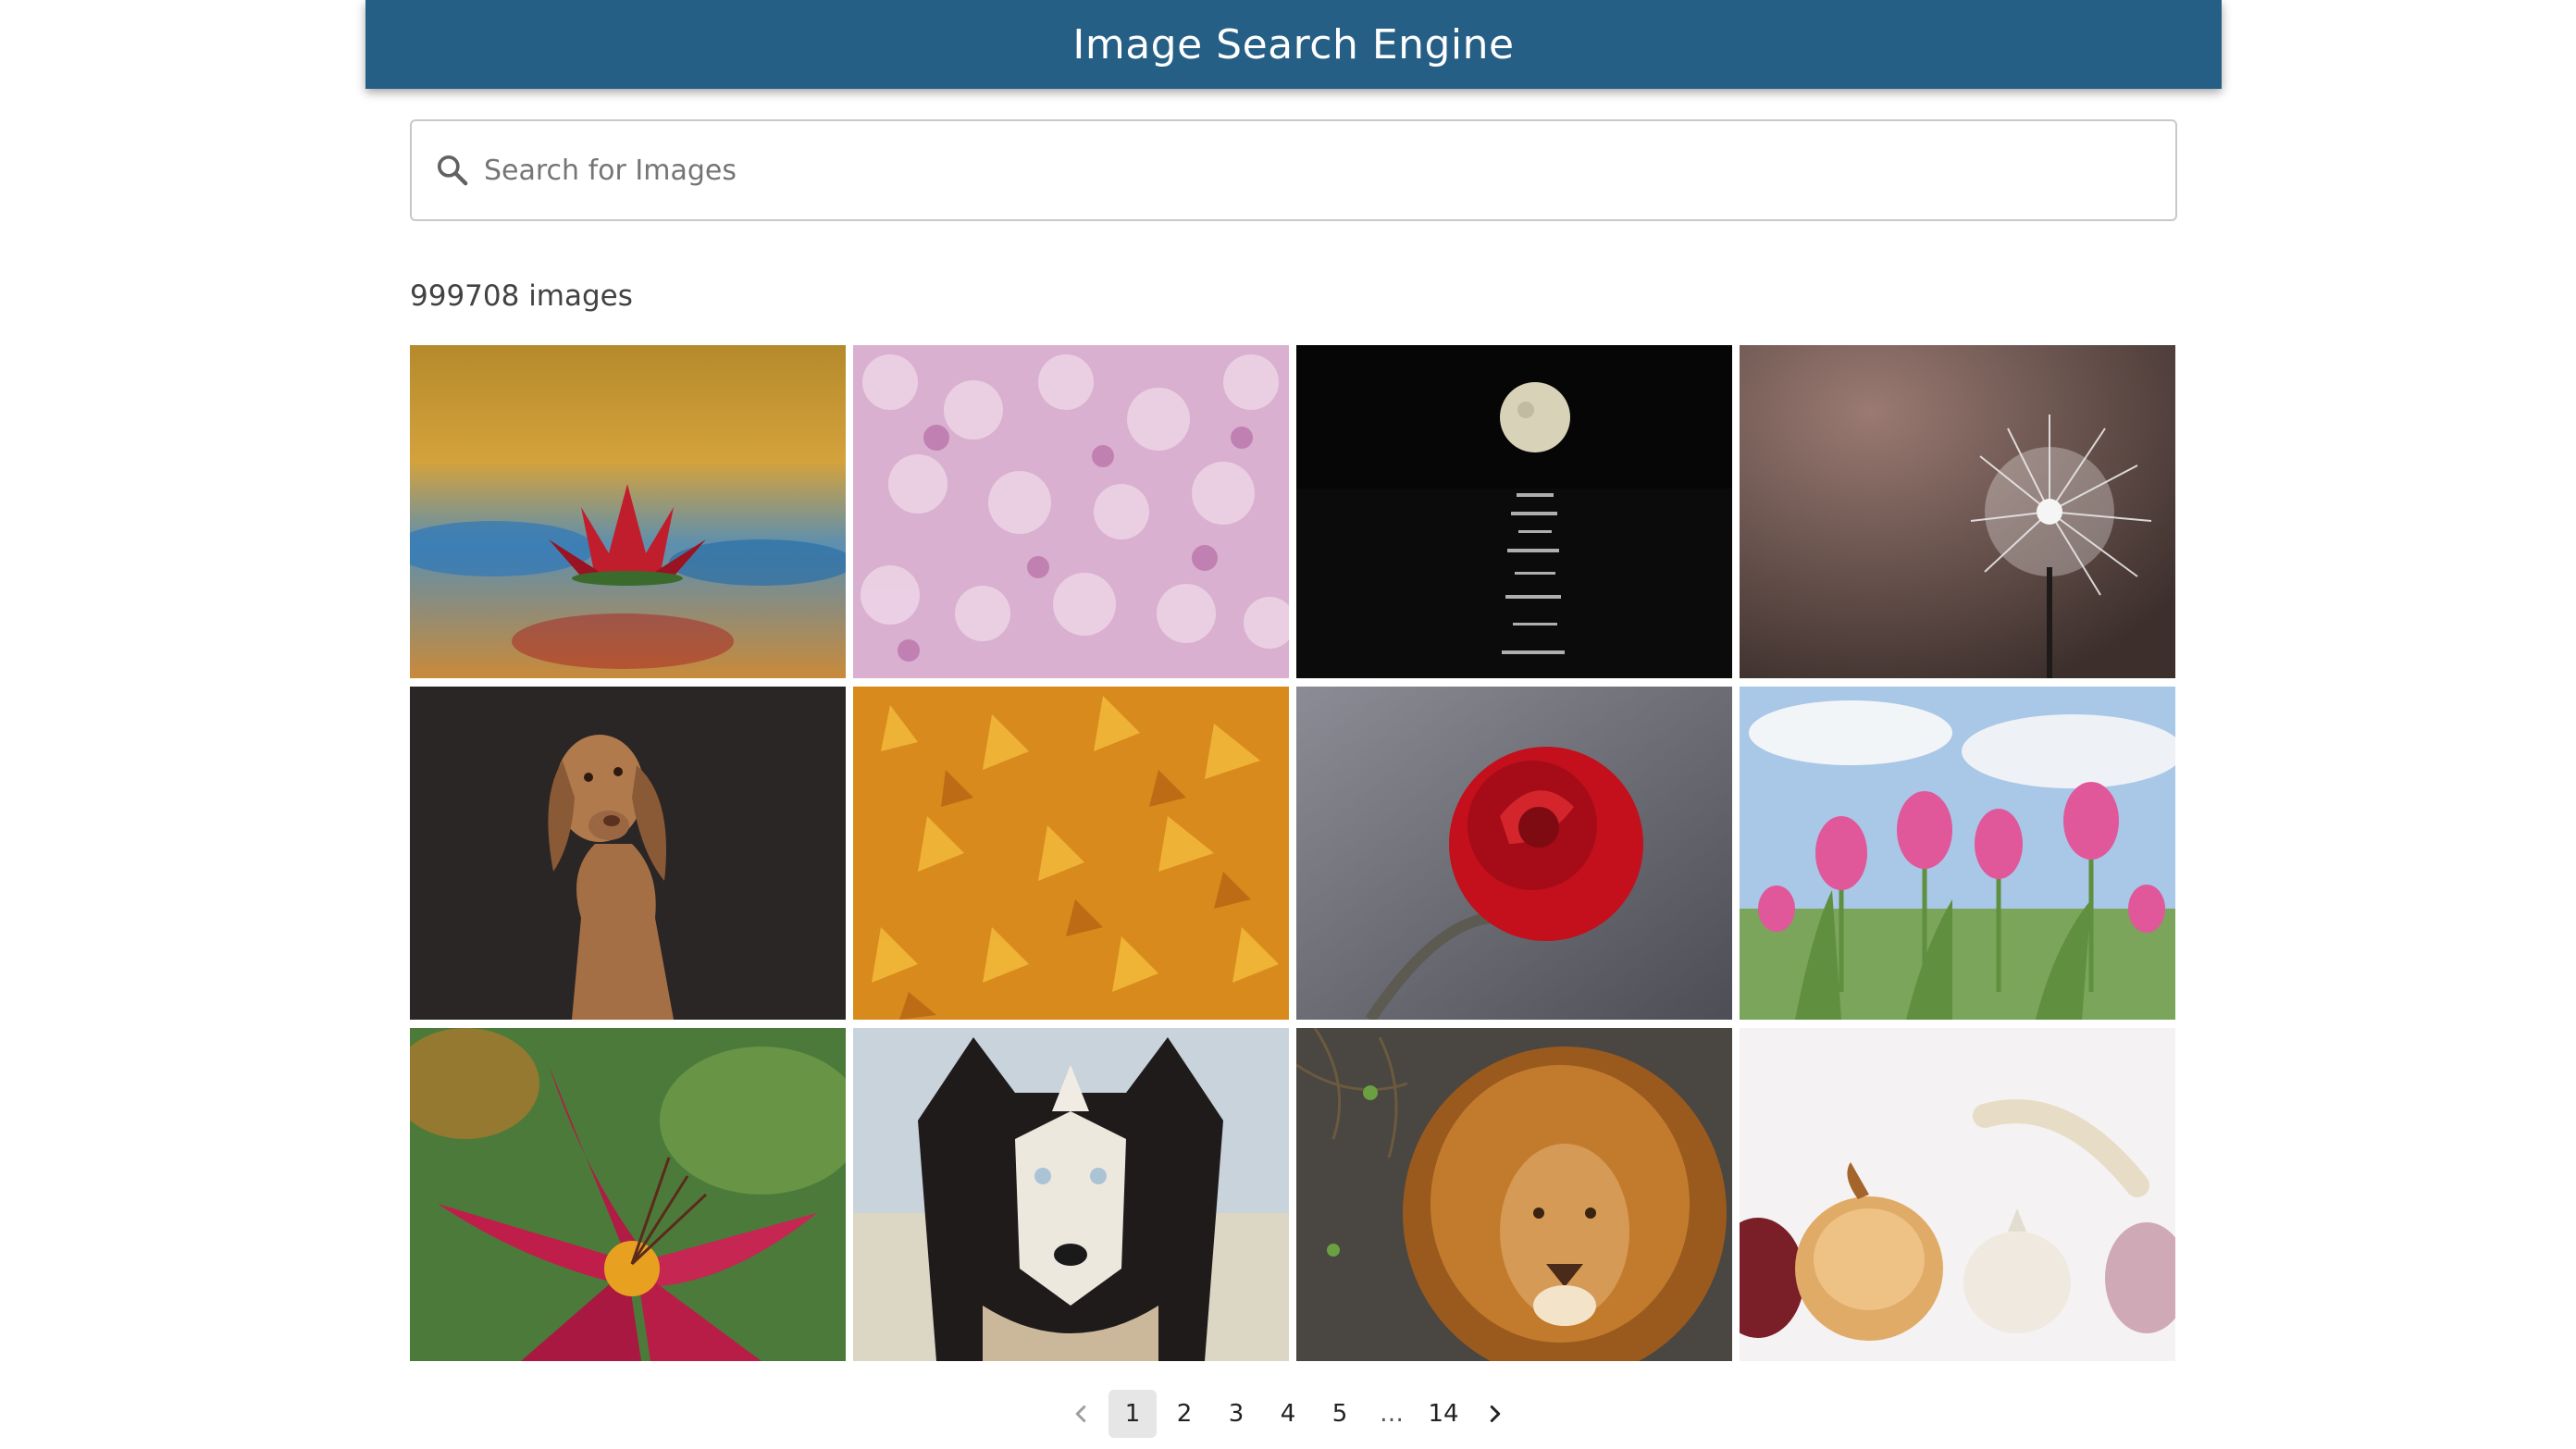 This screenshot has height=1449, width=2576. I want to click on chevron-left-icon, so click(1081, 1414).